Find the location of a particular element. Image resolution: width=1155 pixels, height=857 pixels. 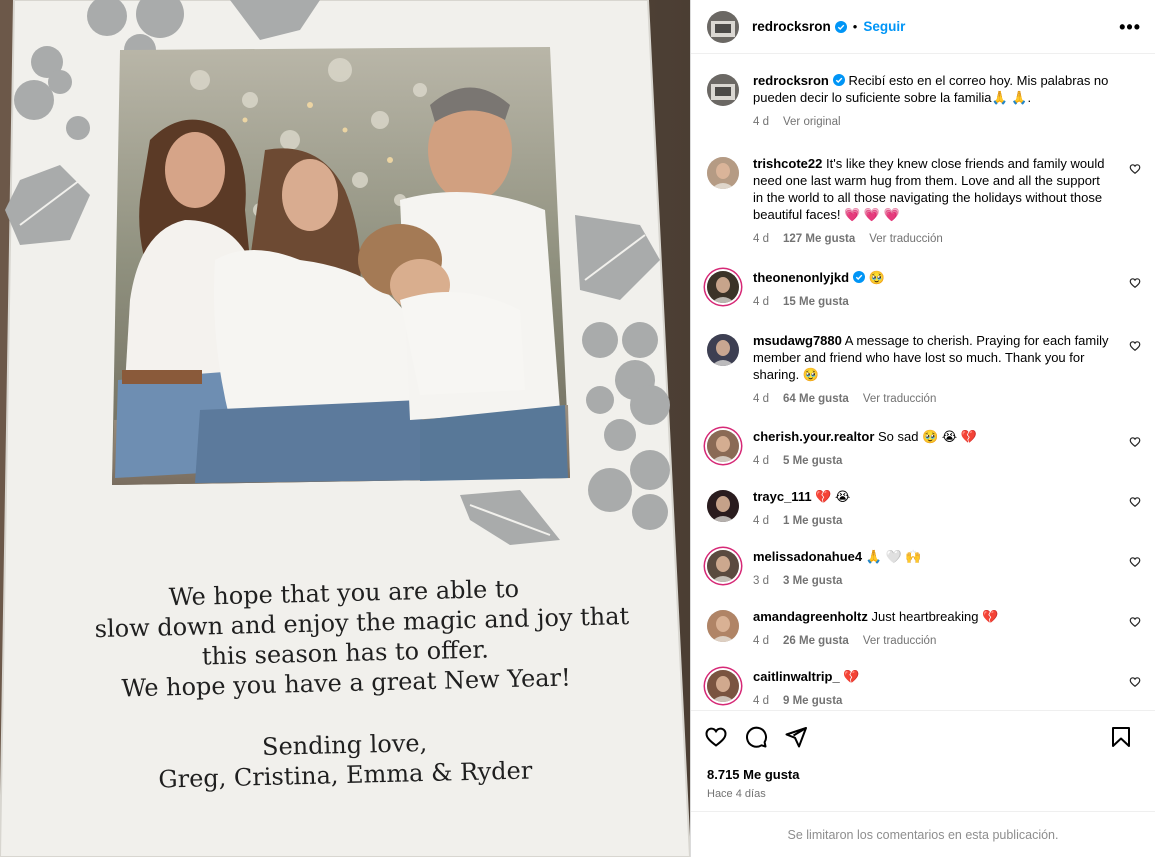

comment-likes: 127 Me gusta is located at coordinates (819, 239).